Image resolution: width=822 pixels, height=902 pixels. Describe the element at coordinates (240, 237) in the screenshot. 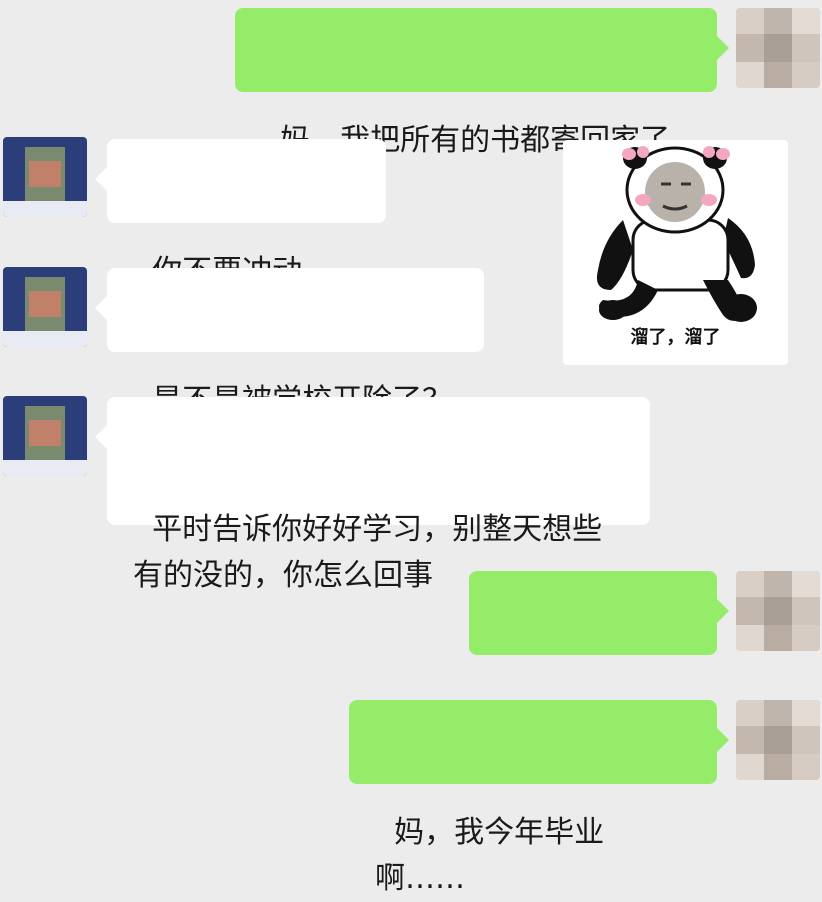

I see `message-bubble-incoming: 你不要冲动啊！` at that location.